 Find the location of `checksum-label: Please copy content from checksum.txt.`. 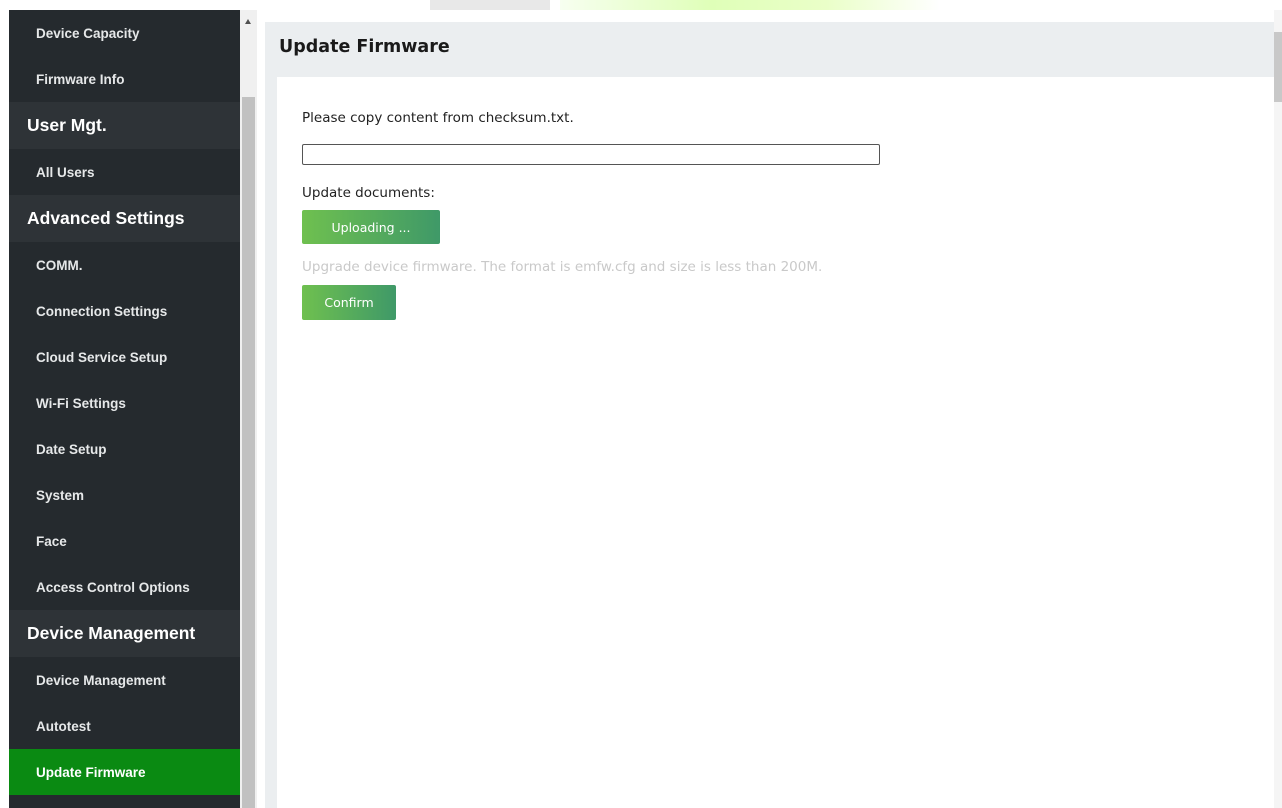

checksum-label: Please copy content from checksum.txt. is located at coordinates (438, 118).